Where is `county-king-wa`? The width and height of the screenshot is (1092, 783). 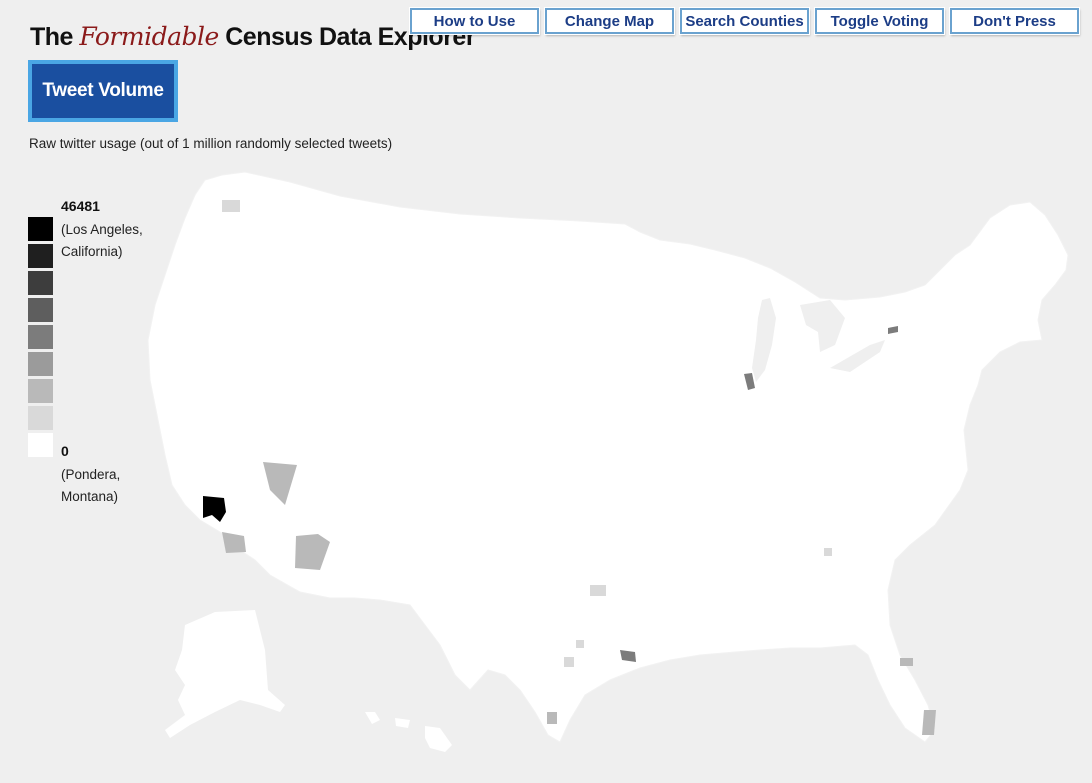 county-king-wa is located at coordinates (231, 206).